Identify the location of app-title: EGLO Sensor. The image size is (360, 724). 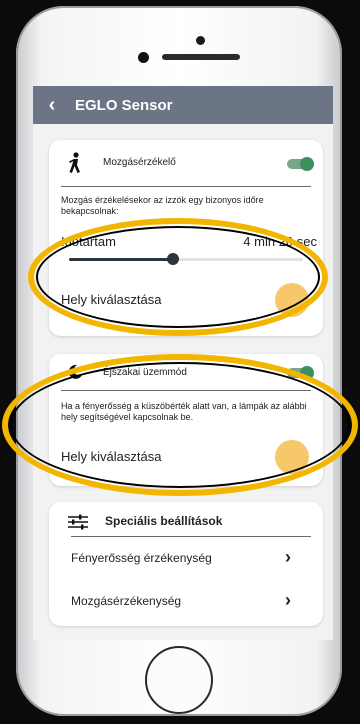
(124, 105).